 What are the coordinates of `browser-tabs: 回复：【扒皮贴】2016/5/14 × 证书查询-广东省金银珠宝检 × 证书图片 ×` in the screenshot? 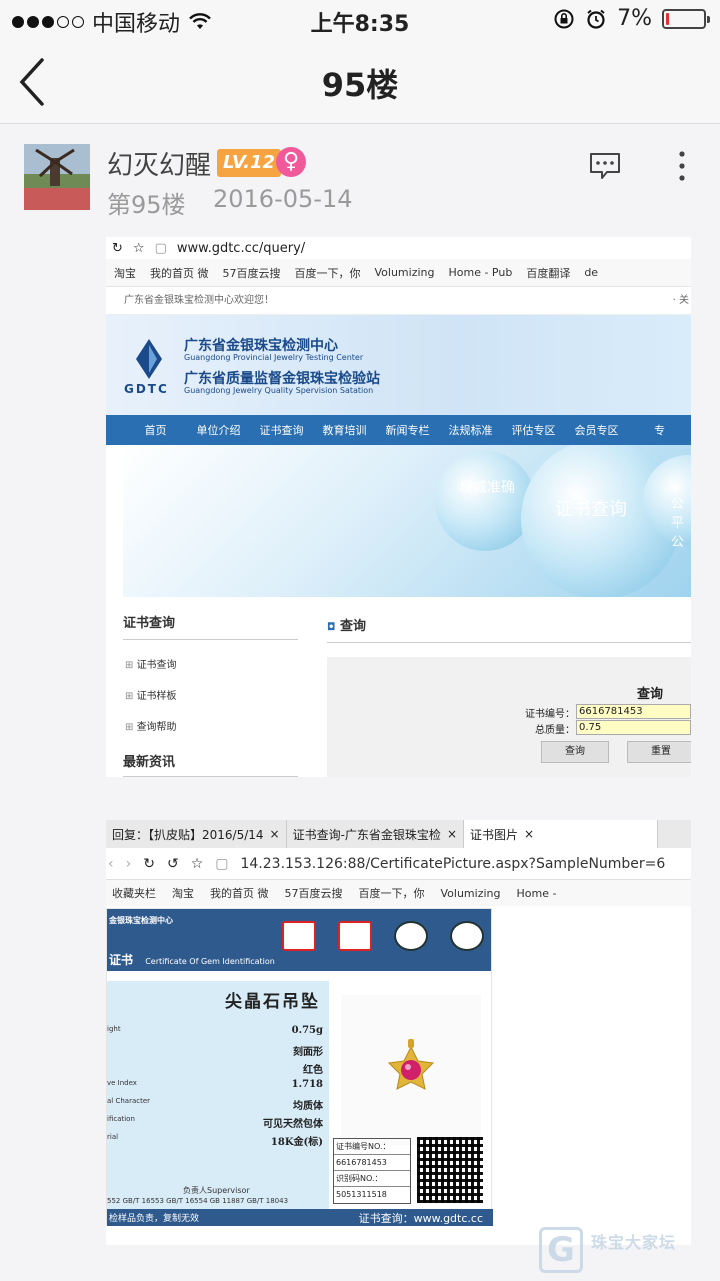 It's located at (398, 834).